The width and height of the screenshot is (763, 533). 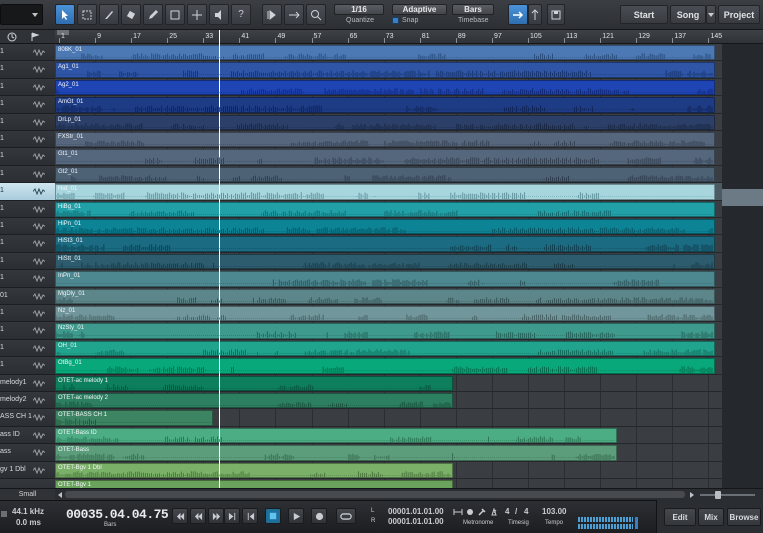 What do you see at coordinates (395, 20) in the screenshot?
I see `snap-checkbox` at bounding box center [395, 20].